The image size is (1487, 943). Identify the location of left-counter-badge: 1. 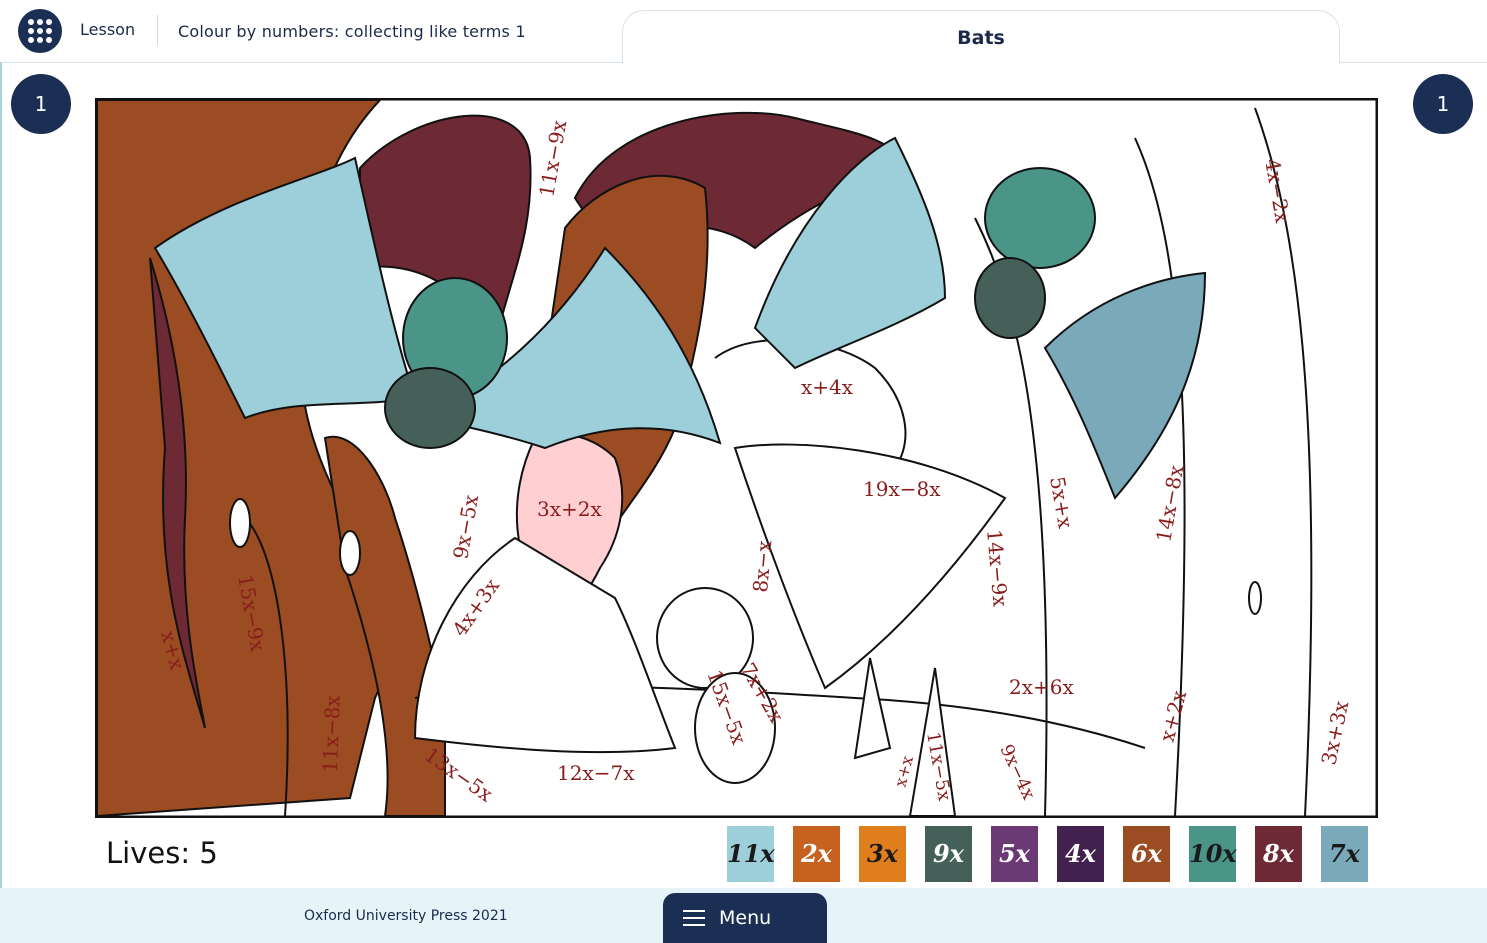
(41, 104).